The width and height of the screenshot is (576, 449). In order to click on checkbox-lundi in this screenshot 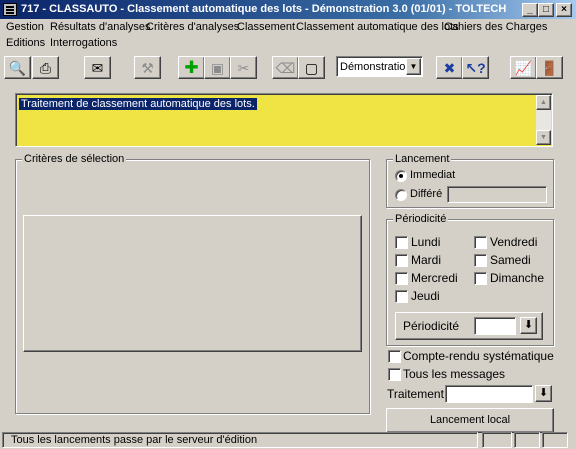, I will do `click(401, 242)`.